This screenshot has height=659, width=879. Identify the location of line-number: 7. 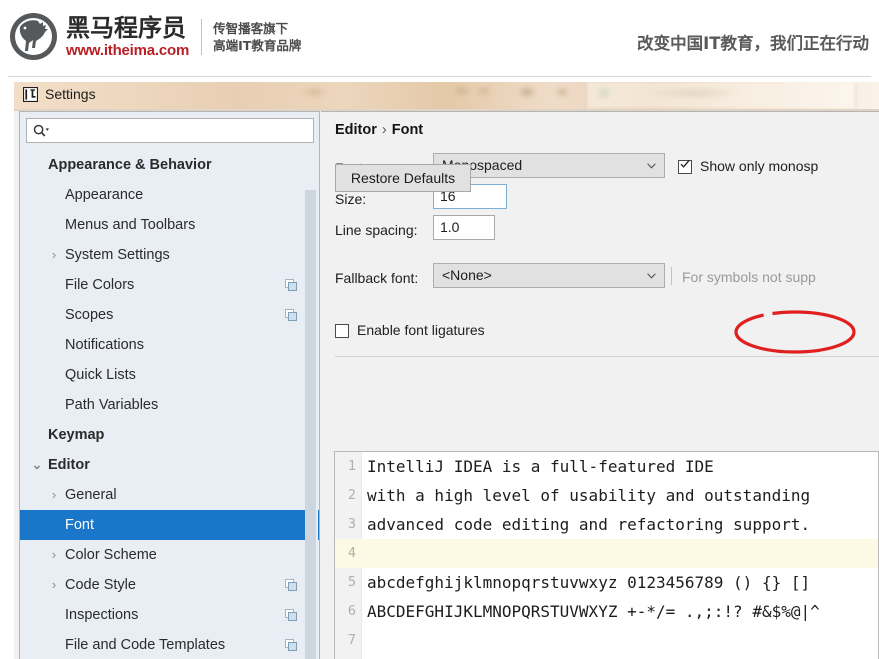
(351, 640).